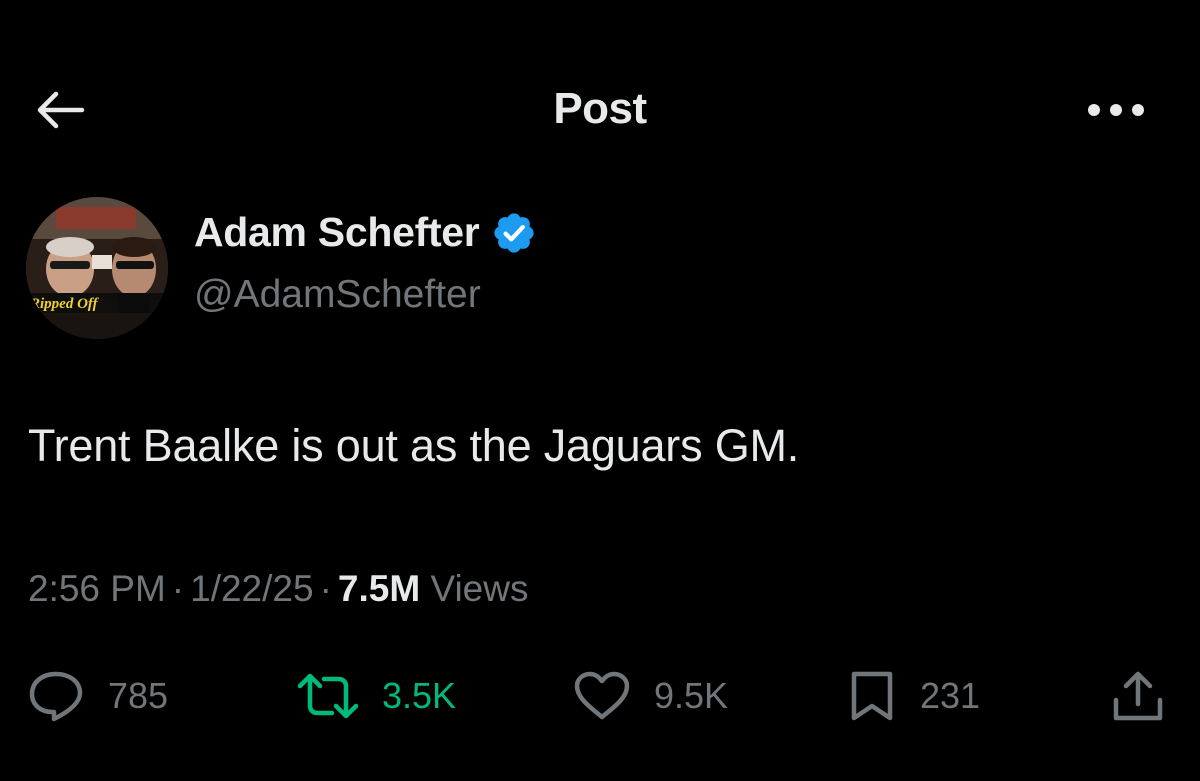  I want to click on views-label: Views, so click(479, 588).